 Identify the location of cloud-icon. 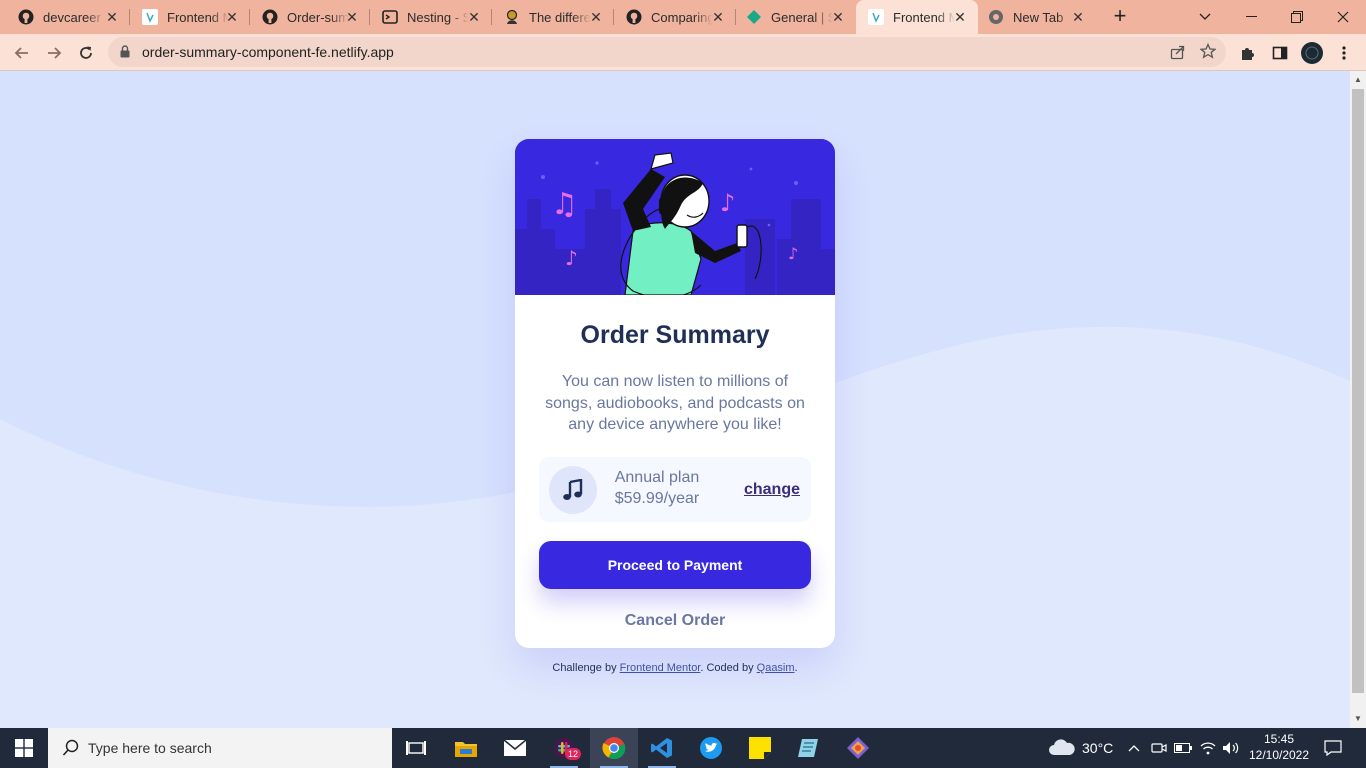
(1062, 748).